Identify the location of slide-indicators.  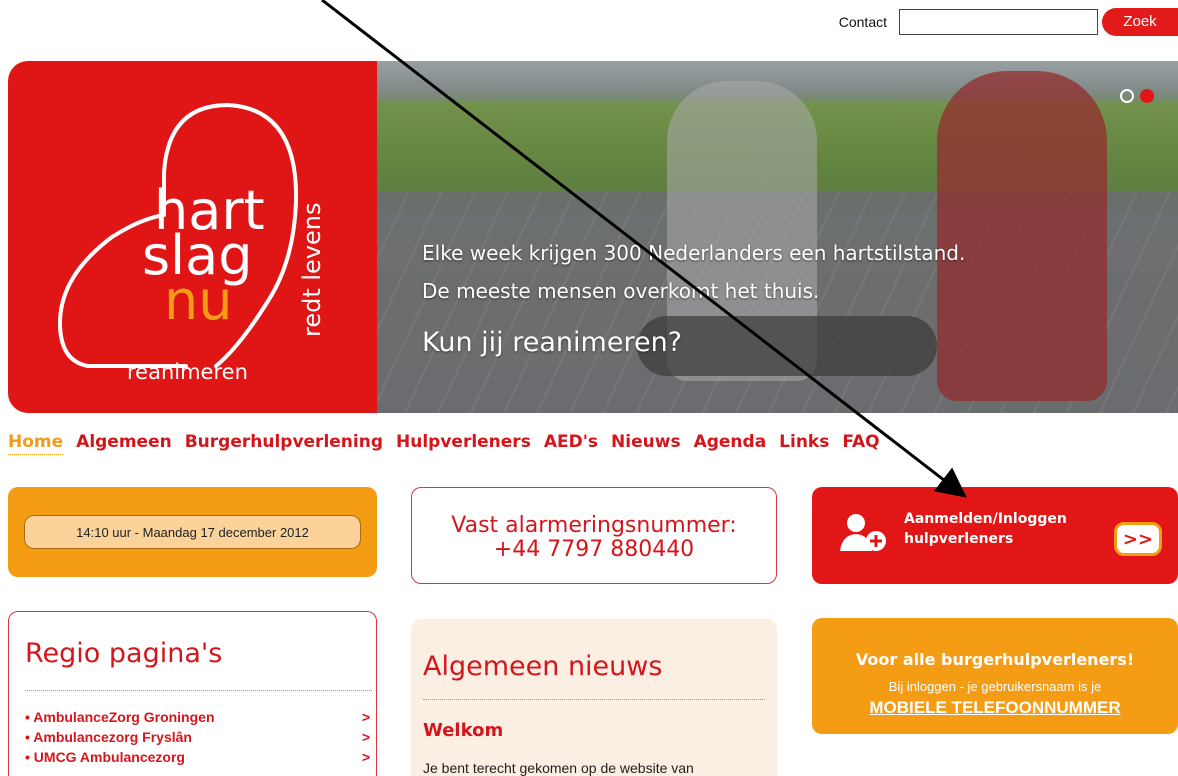
(1137, 96).